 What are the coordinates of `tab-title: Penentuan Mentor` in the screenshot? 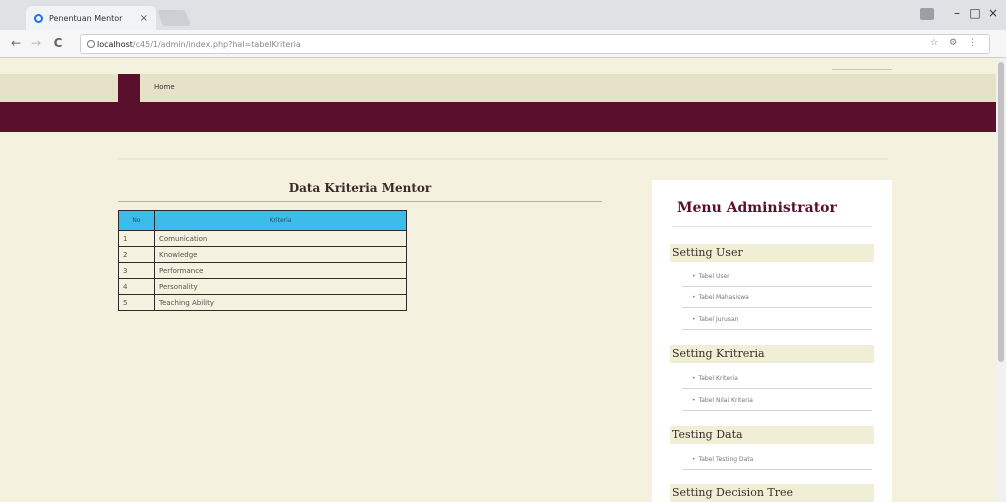 It's located at (86, 18).